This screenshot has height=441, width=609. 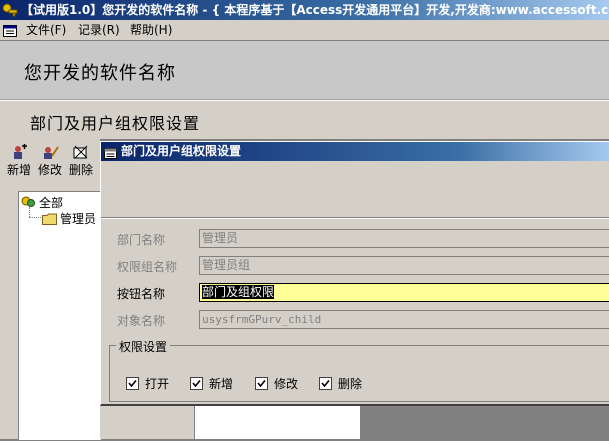 What do you see at coordinates (51, 203) in the screenshot?
I see `tree-root-label: 全部` at bounding box center [51, 203].